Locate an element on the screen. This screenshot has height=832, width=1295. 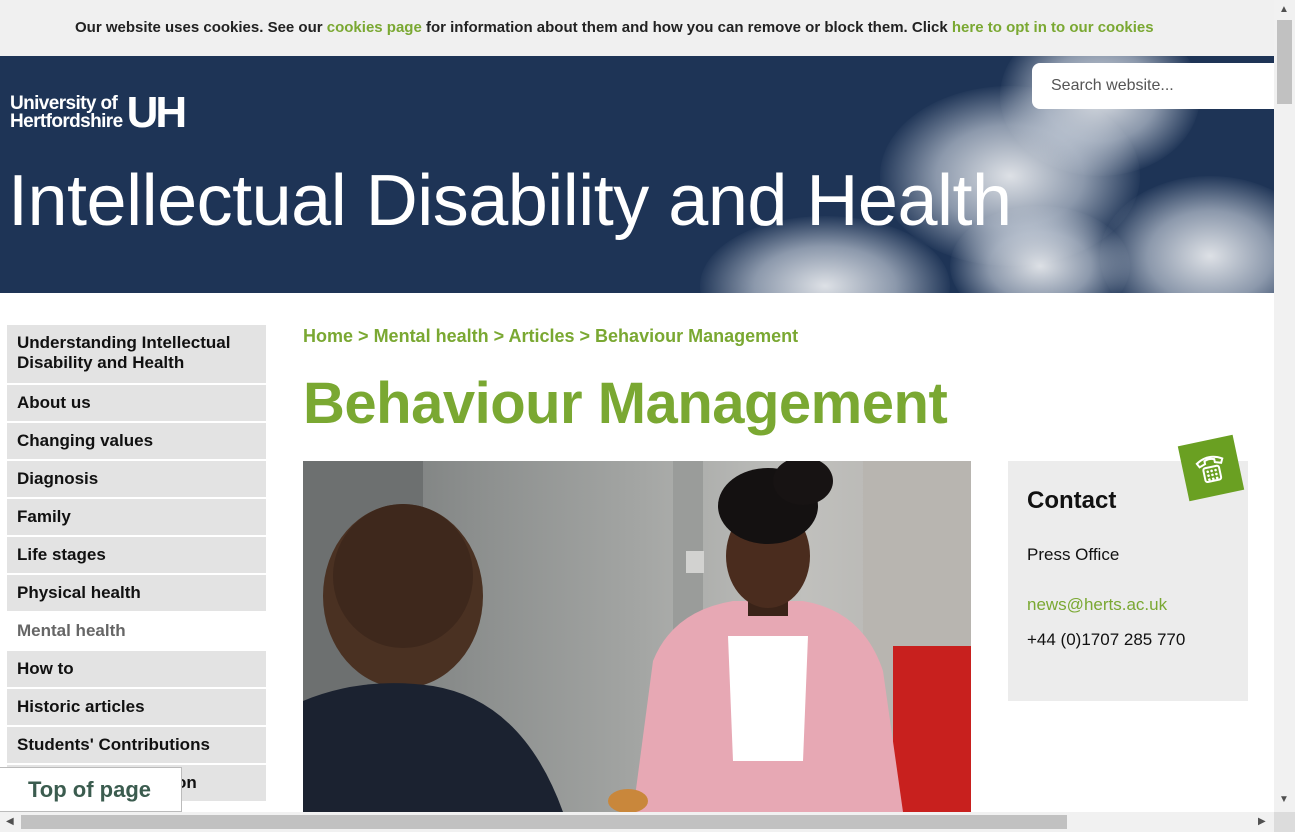
site-title: Intellectual Disability and Health is located at coordinates (510, 201).